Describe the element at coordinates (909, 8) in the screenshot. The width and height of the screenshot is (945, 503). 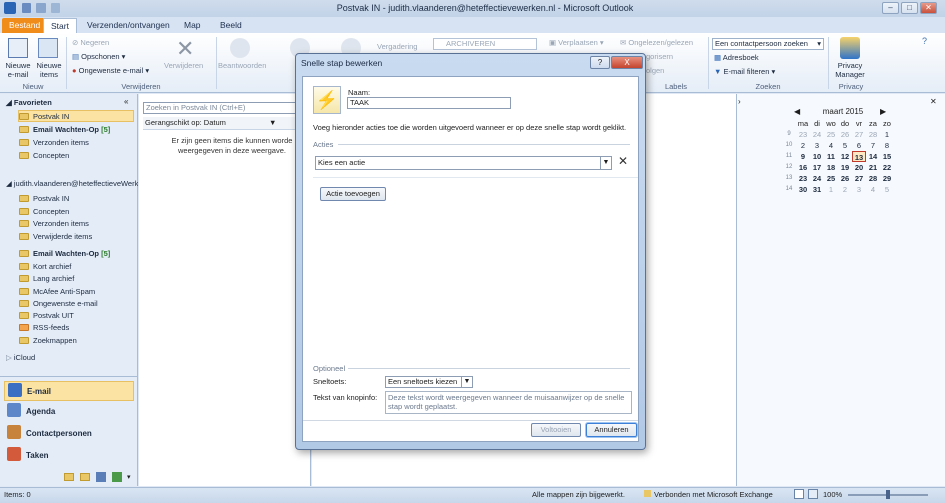
I see `maximize-button: □` at that location.